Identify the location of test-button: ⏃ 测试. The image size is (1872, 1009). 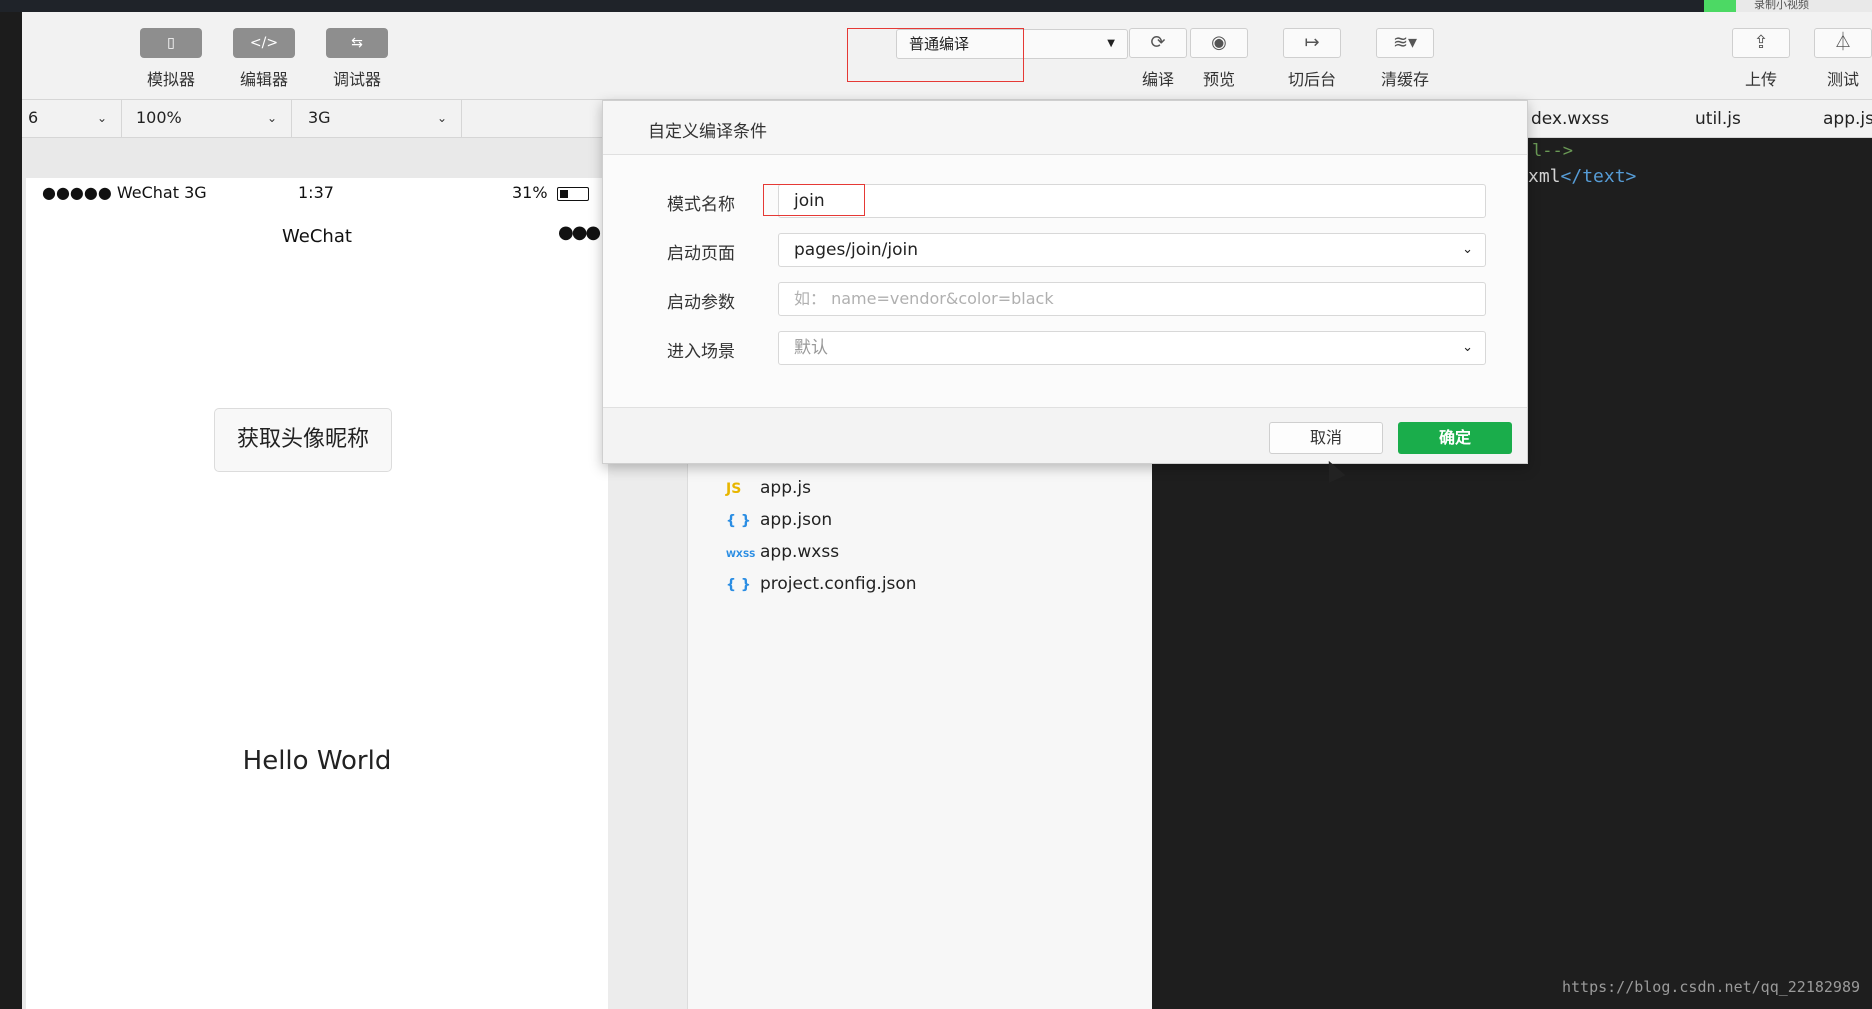
(1842, 59).